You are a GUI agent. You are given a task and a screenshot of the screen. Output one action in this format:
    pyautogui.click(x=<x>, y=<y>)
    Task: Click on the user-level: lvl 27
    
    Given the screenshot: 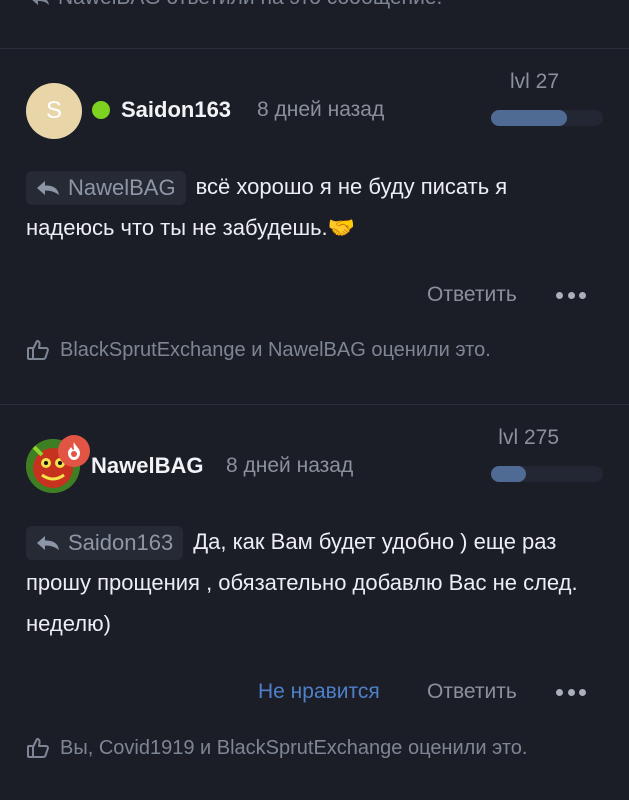 What is the action you would take?
    pyautogui.click(x=534, y=81)
    